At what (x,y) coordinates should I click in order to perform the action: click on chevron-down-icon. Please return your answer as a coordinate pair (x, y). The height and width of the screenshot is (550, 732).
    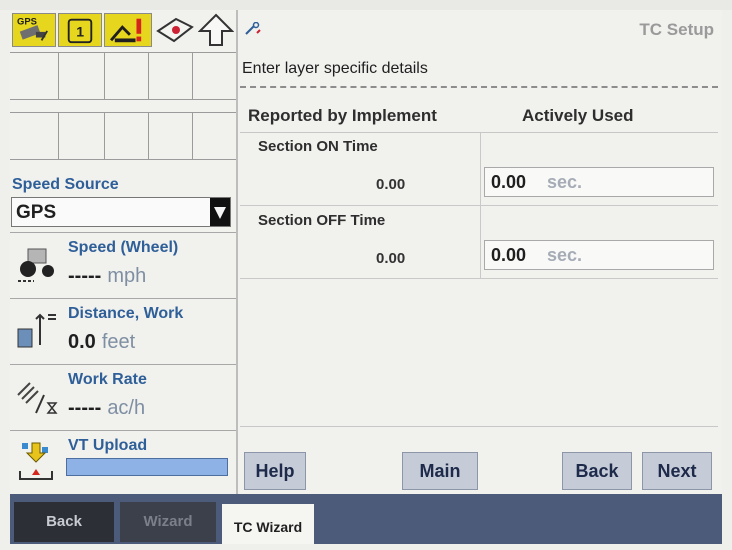
    Looking at the image, I should click on (220, 212).